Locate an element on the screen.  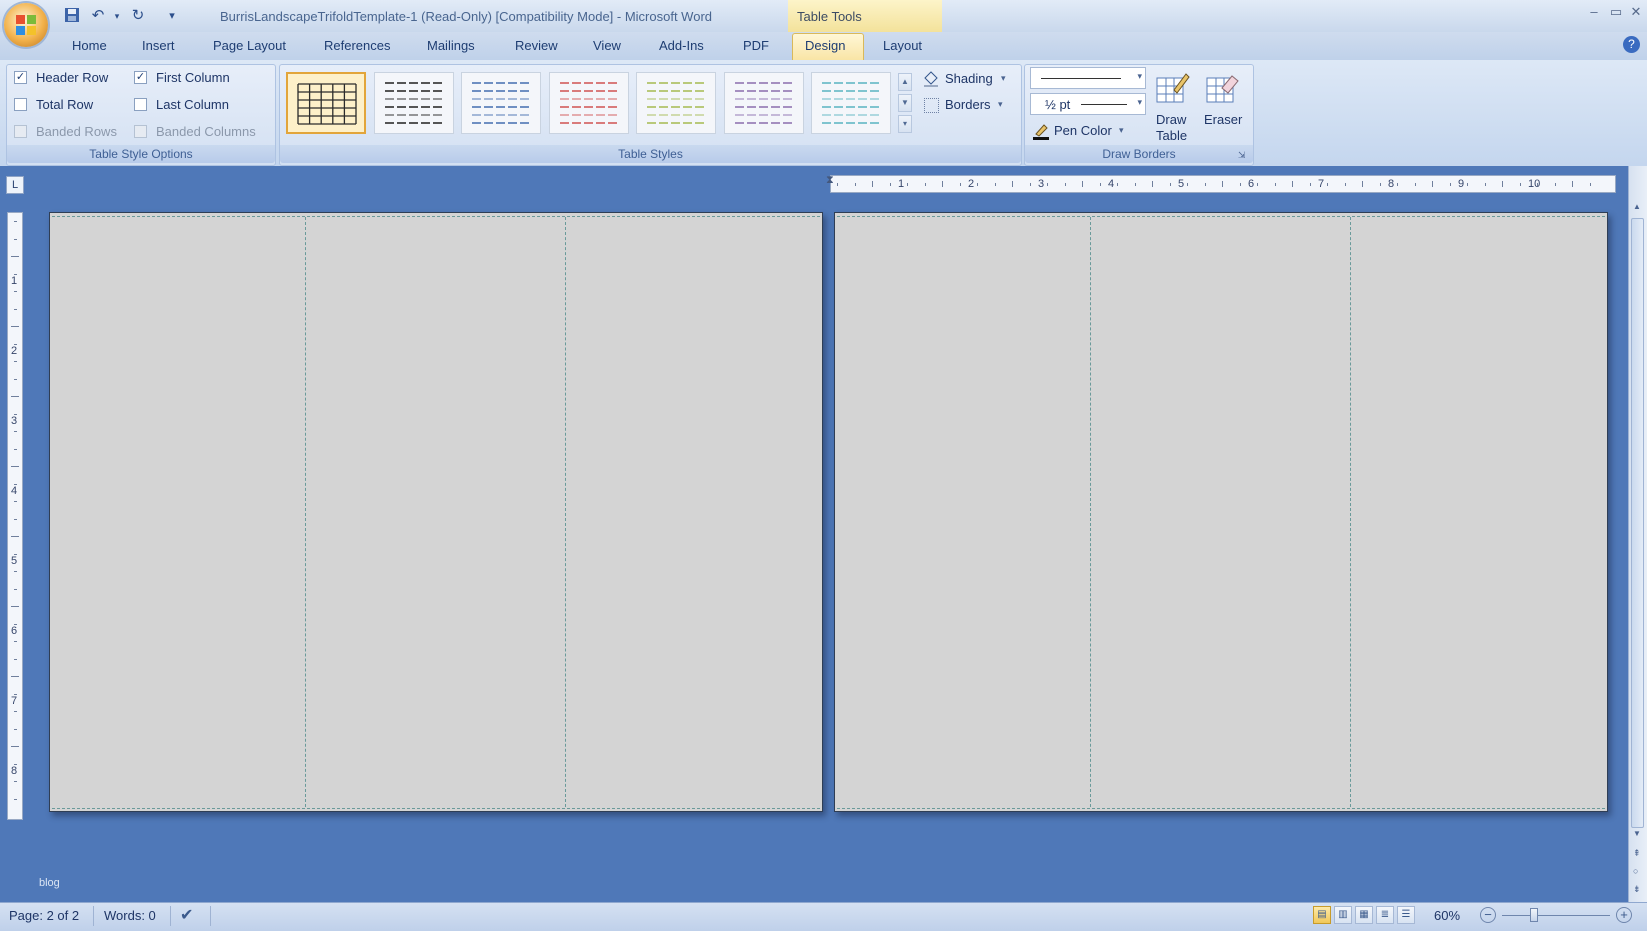
line-style-combo: ▾ is located at coordinates (1088, 78).